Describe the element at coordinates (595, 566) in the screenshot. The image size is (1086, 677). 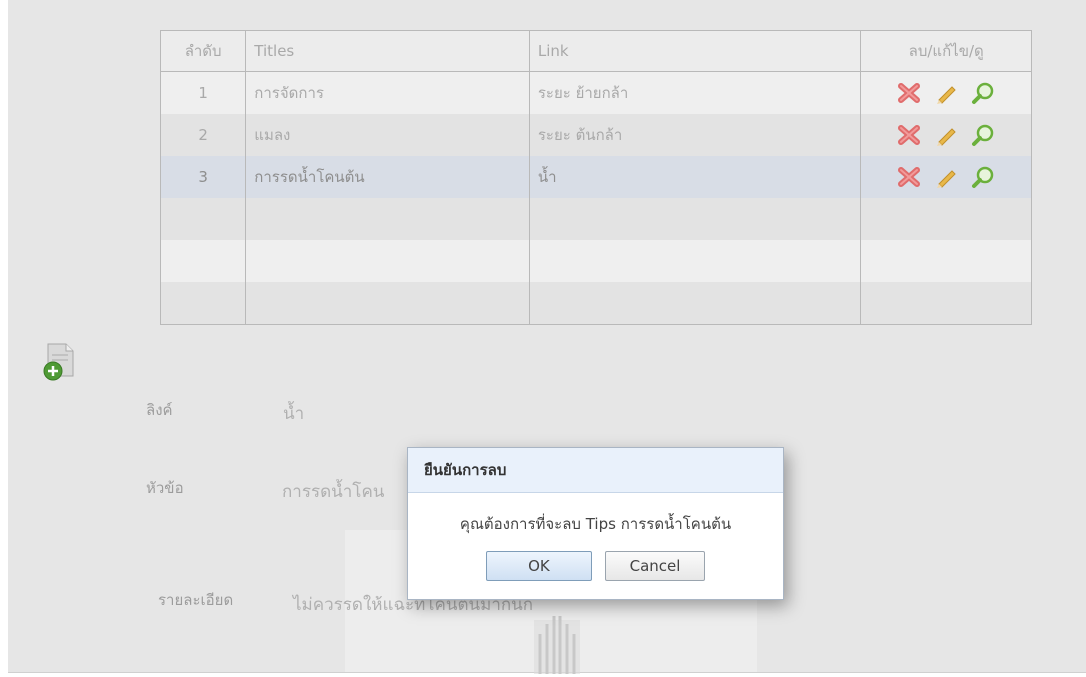
I see `dialog-buttons: OK Cancel` at that location.